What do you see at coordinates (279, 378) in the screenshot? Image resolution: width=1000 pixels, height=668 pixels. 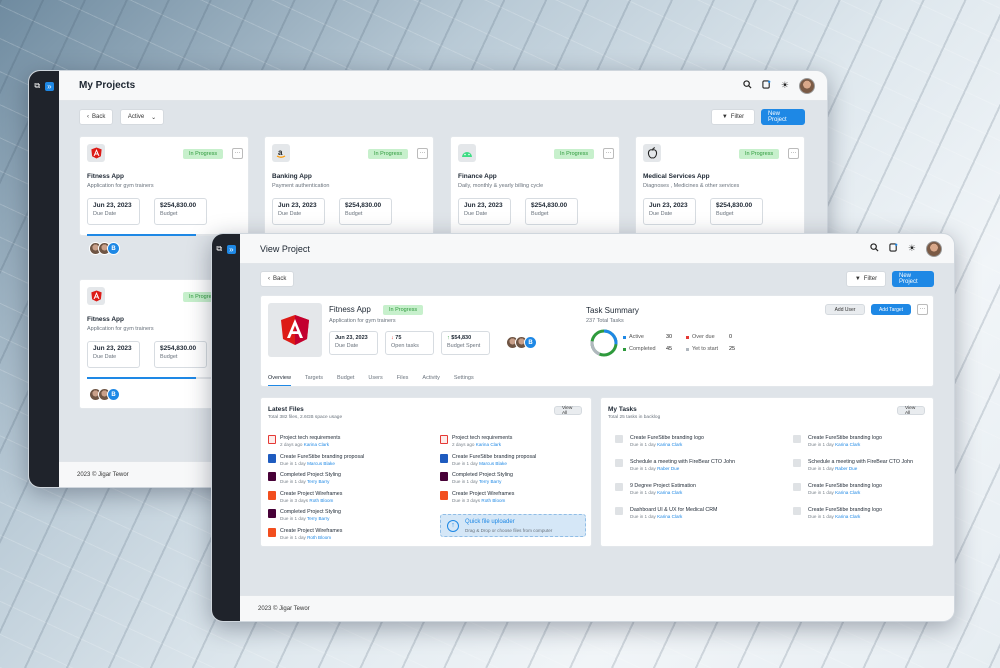 I see `tab-overview: Overview` at bounding box center [279, 378].